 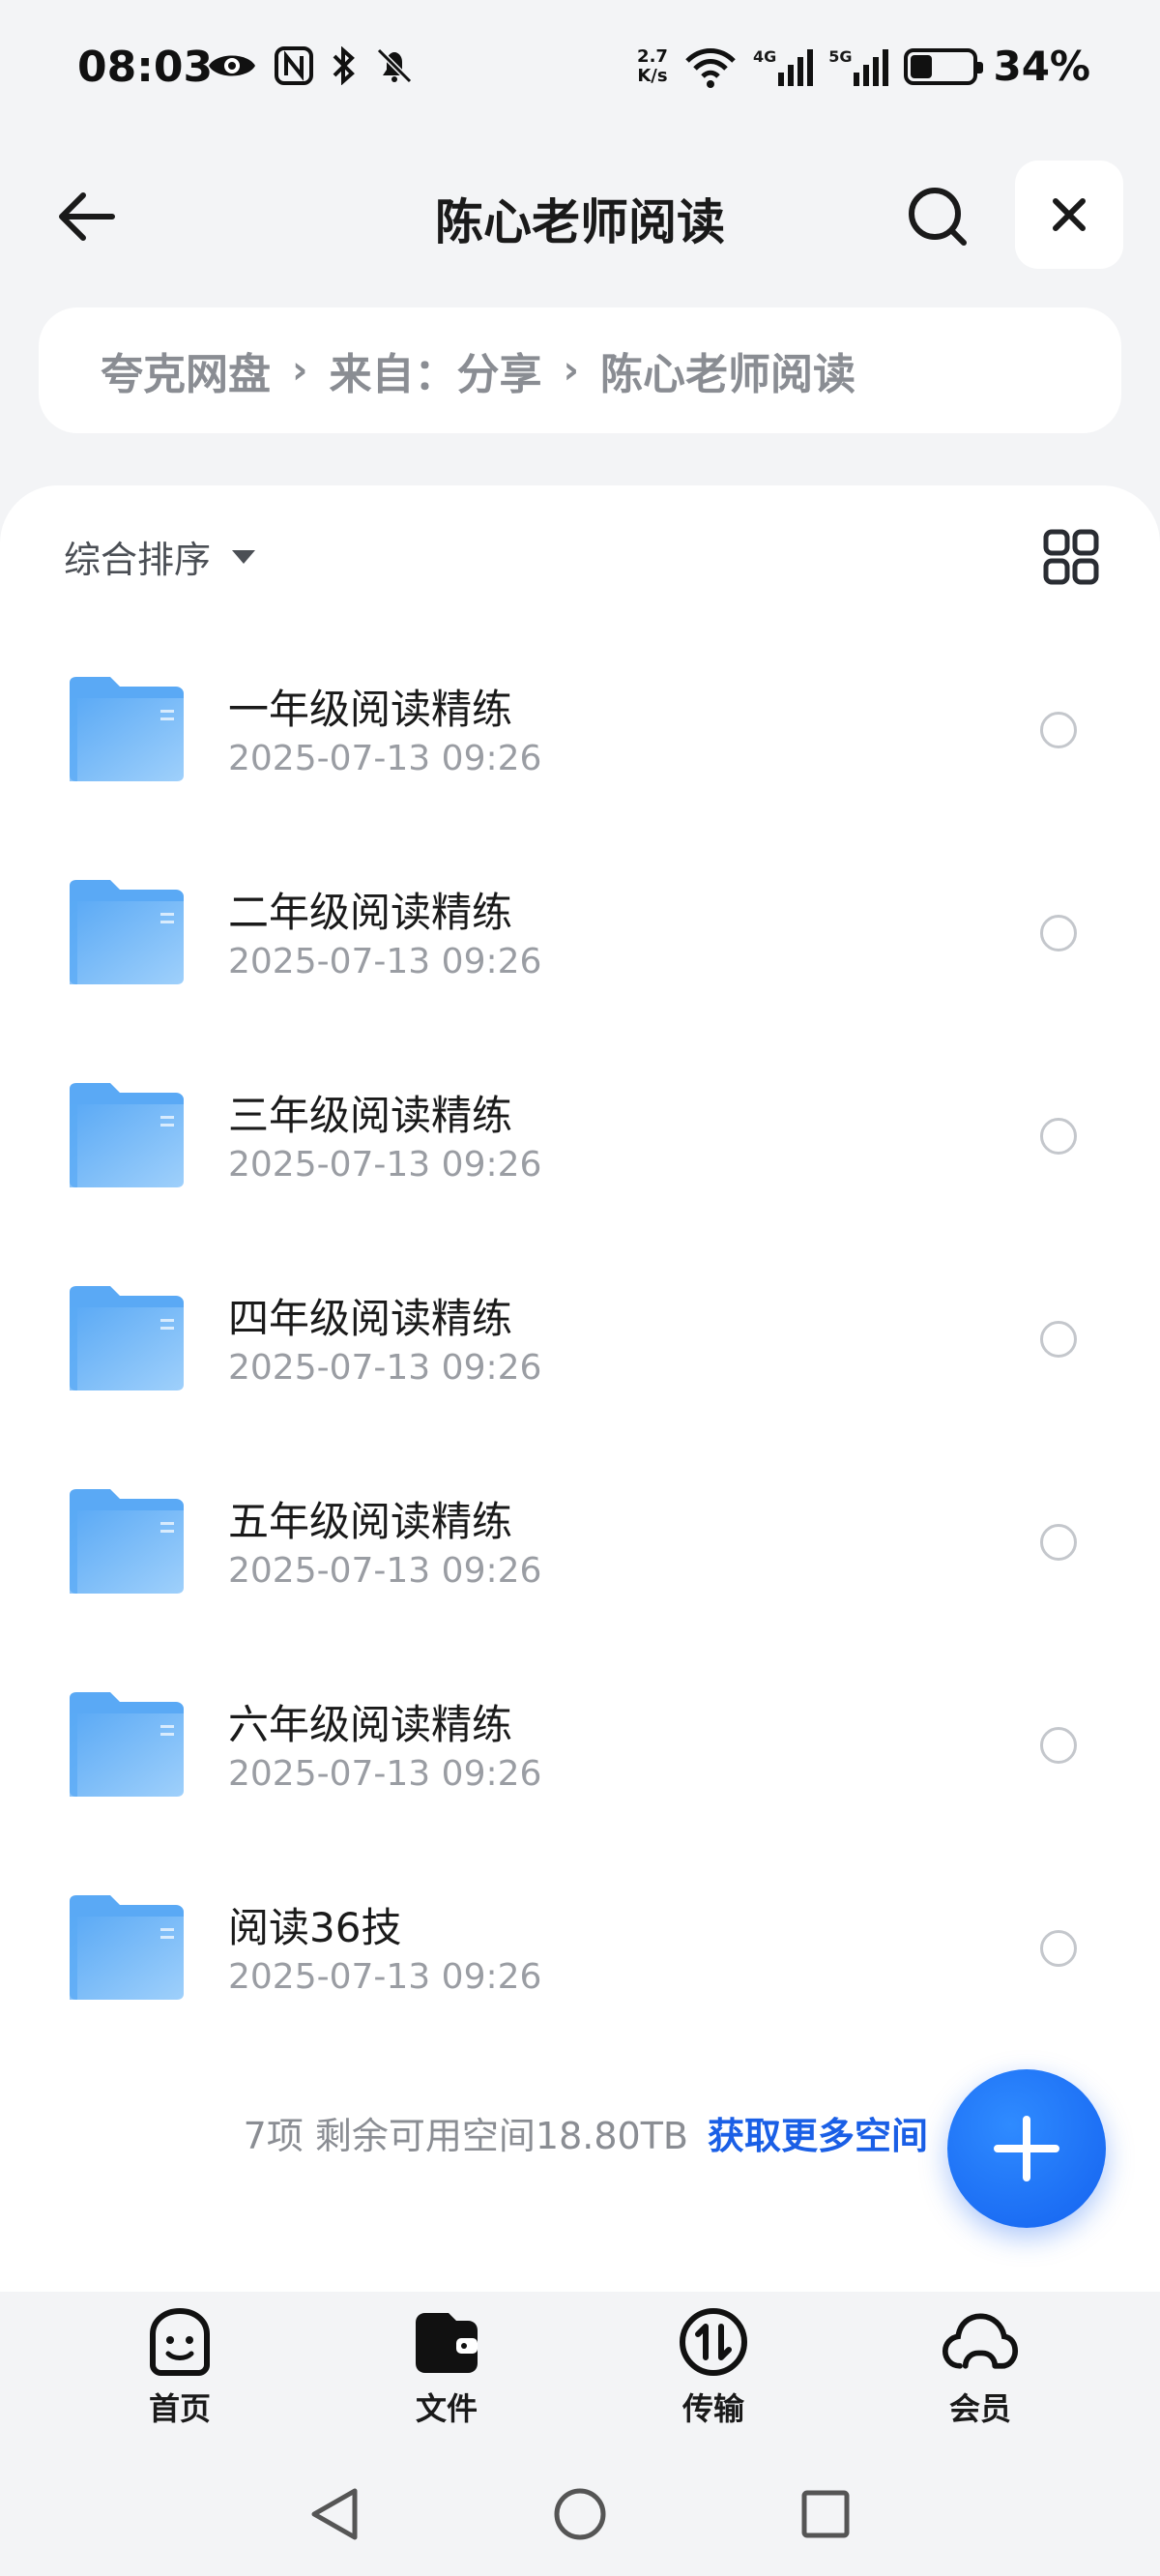 I want to click on signal-4g-label: 4G, so click(x=765, y=56).